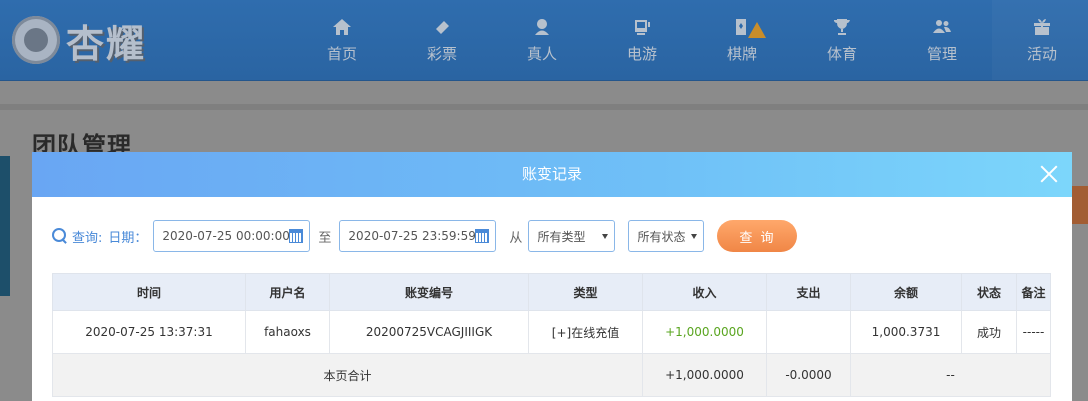  Describe the element at coordinates (808, 332) in the screenshot. I see `cell-expense` at that location.